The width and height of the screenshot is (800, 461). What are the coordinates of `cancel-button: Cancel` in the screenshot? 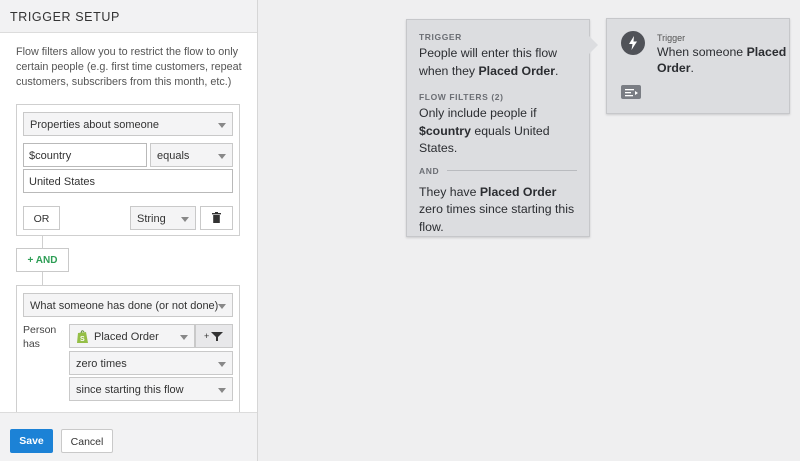 It's located at (87, 441).